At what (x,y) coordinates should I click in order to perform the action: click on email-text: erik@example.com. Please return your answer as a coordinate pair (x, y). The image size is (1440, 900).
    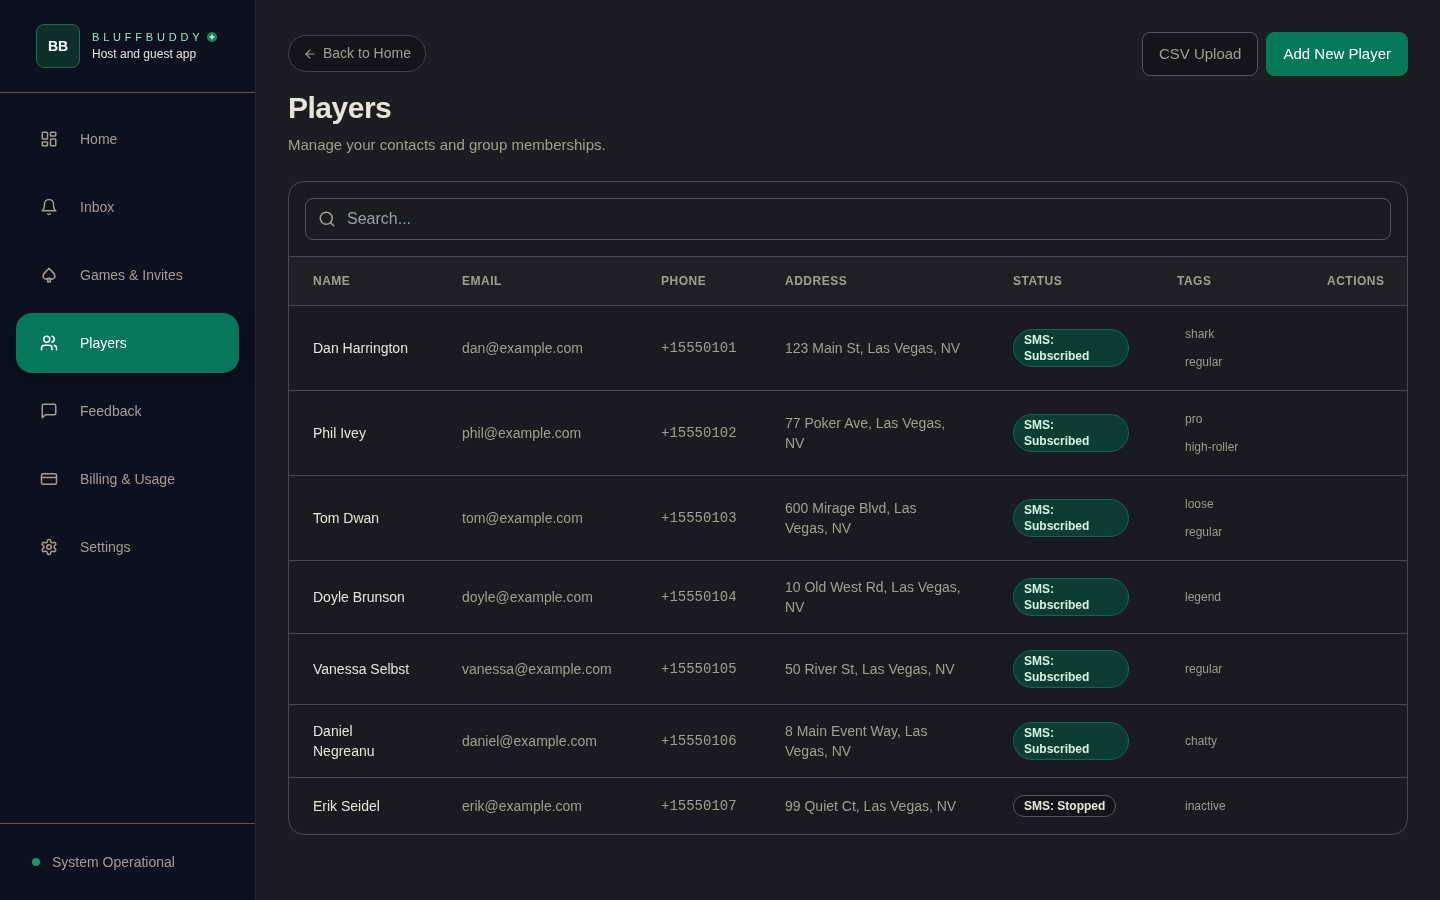
    Looking at the image, I should click on (522, 805).